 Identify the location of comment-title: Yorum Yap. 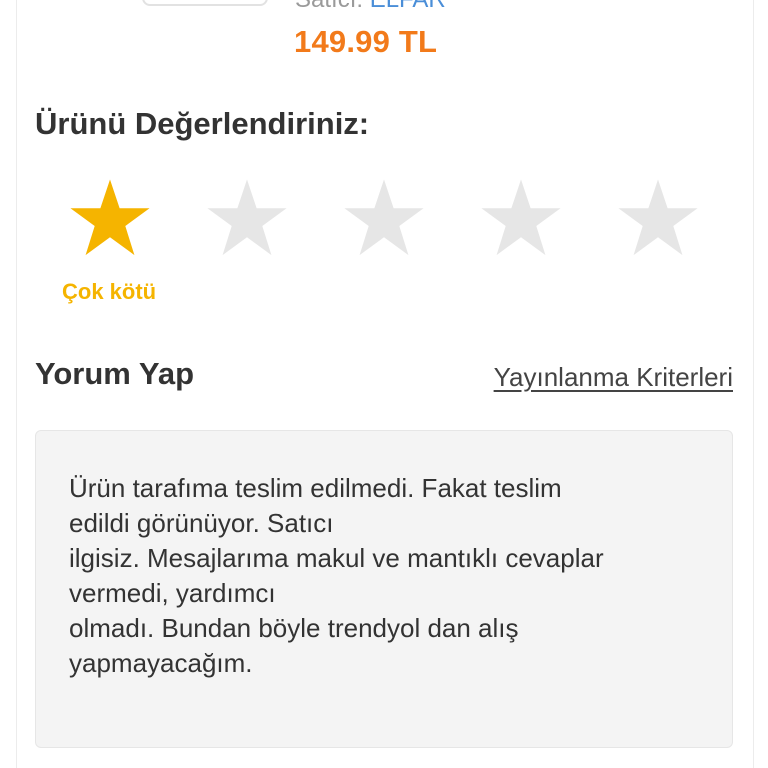
(115, 373).